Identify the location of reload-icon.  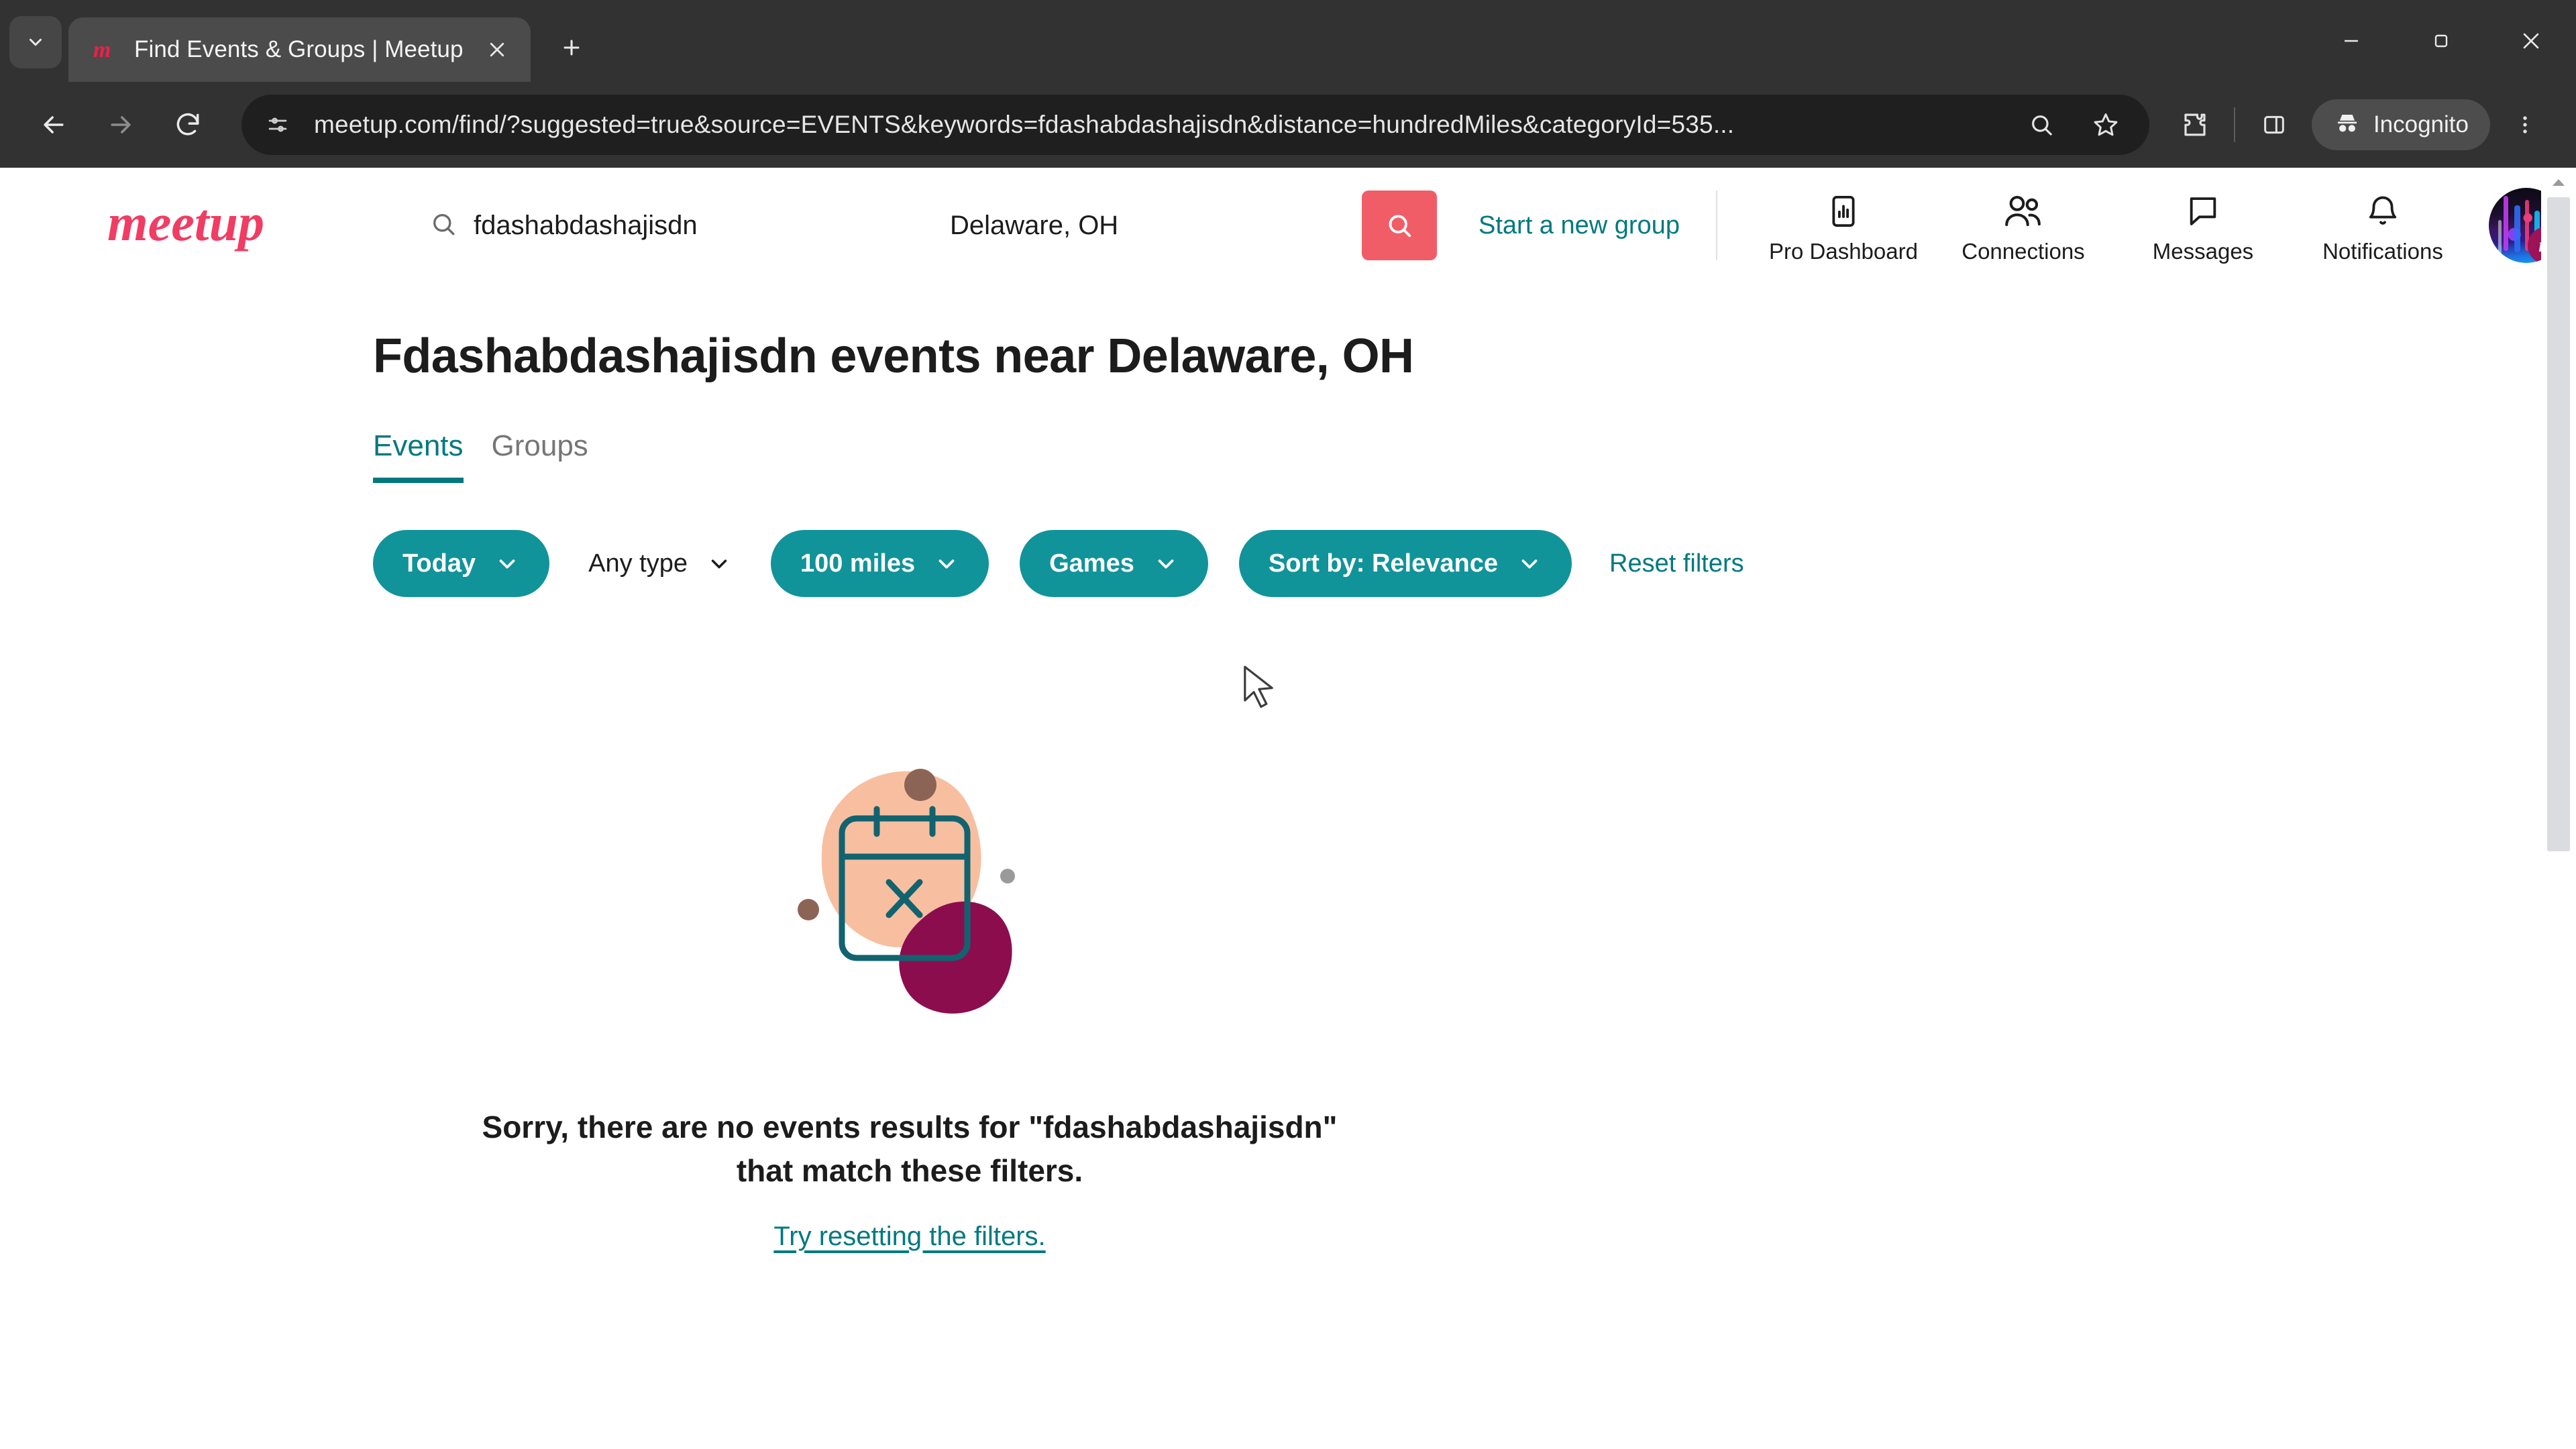
(187, 124).